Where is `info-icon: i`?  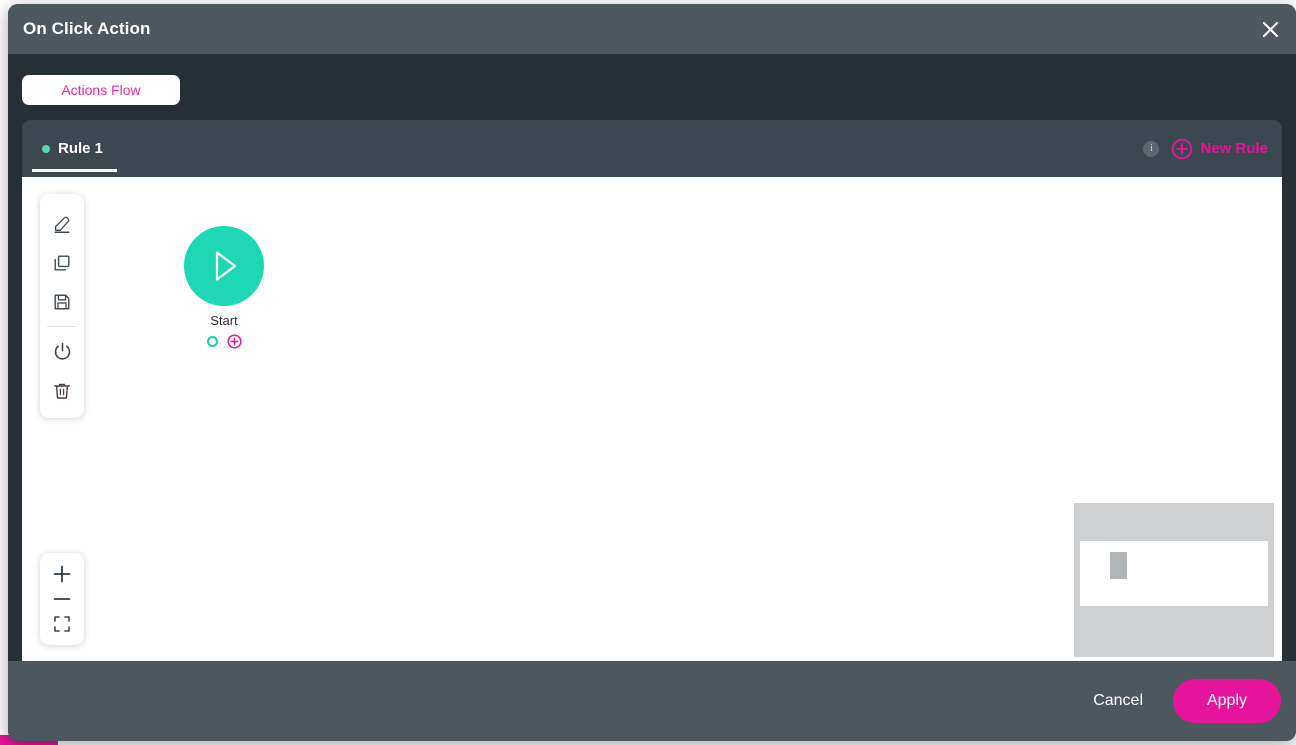
info-icon: i is located at coordinates (1151, 148).